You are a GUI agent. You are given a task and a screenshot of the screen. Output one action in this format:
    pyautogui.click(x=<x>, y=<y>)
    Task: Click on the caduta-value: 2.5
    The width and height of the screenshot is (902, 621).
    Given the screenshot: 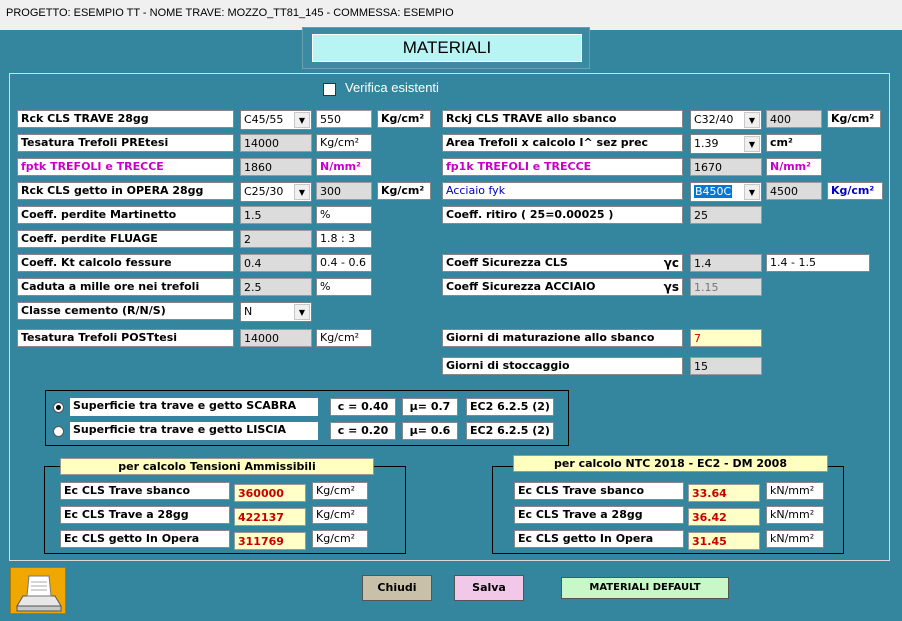 What is the action you would take?
    pyautogui.click(x=276, y=287)
    